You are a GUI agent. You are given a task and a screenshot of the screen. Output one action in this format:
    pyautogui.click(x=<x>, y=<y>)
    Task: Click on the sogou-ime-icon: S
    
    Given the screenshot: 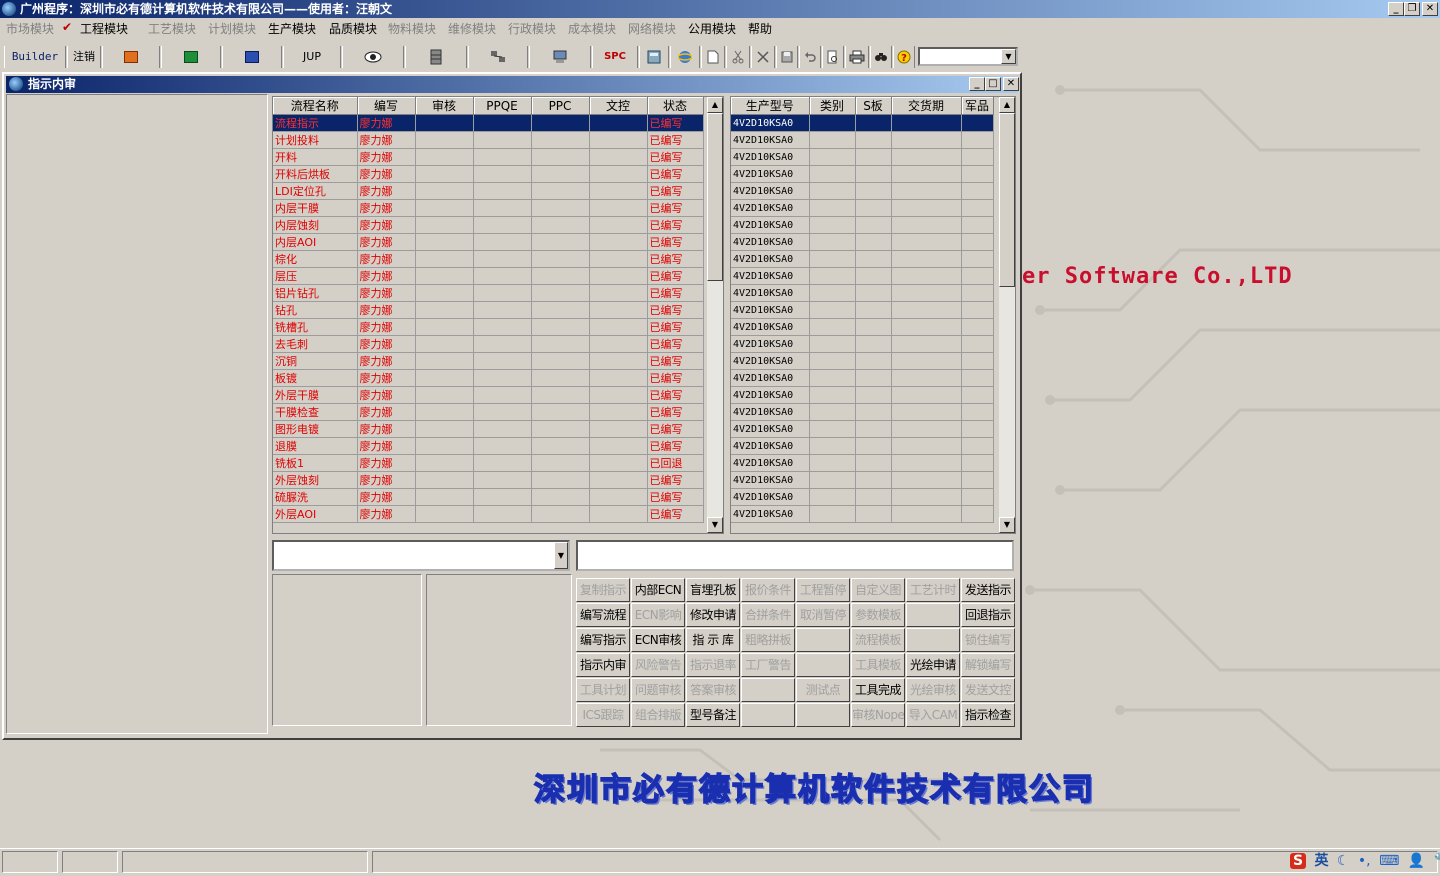 What is the action you would take?
    pyautogui.click(x=1298, y=861)
    